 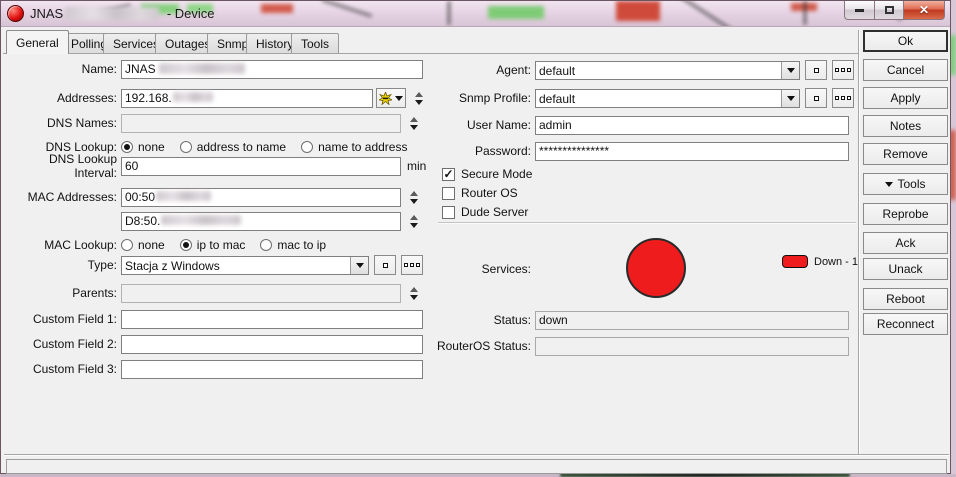 I want to click on remove-button: Remove, so click(x=905, y=154).